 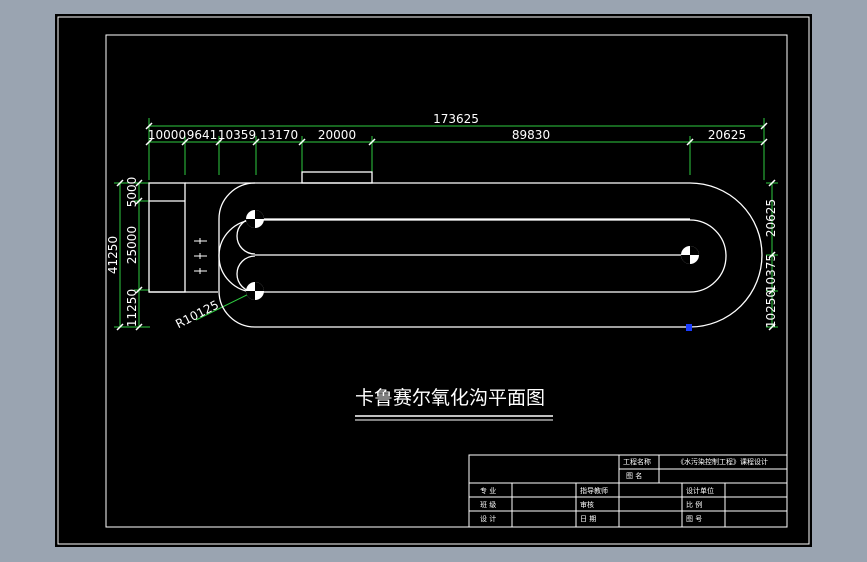 I want to click on dim-top-4: 13170, so click(x=279, y=135).